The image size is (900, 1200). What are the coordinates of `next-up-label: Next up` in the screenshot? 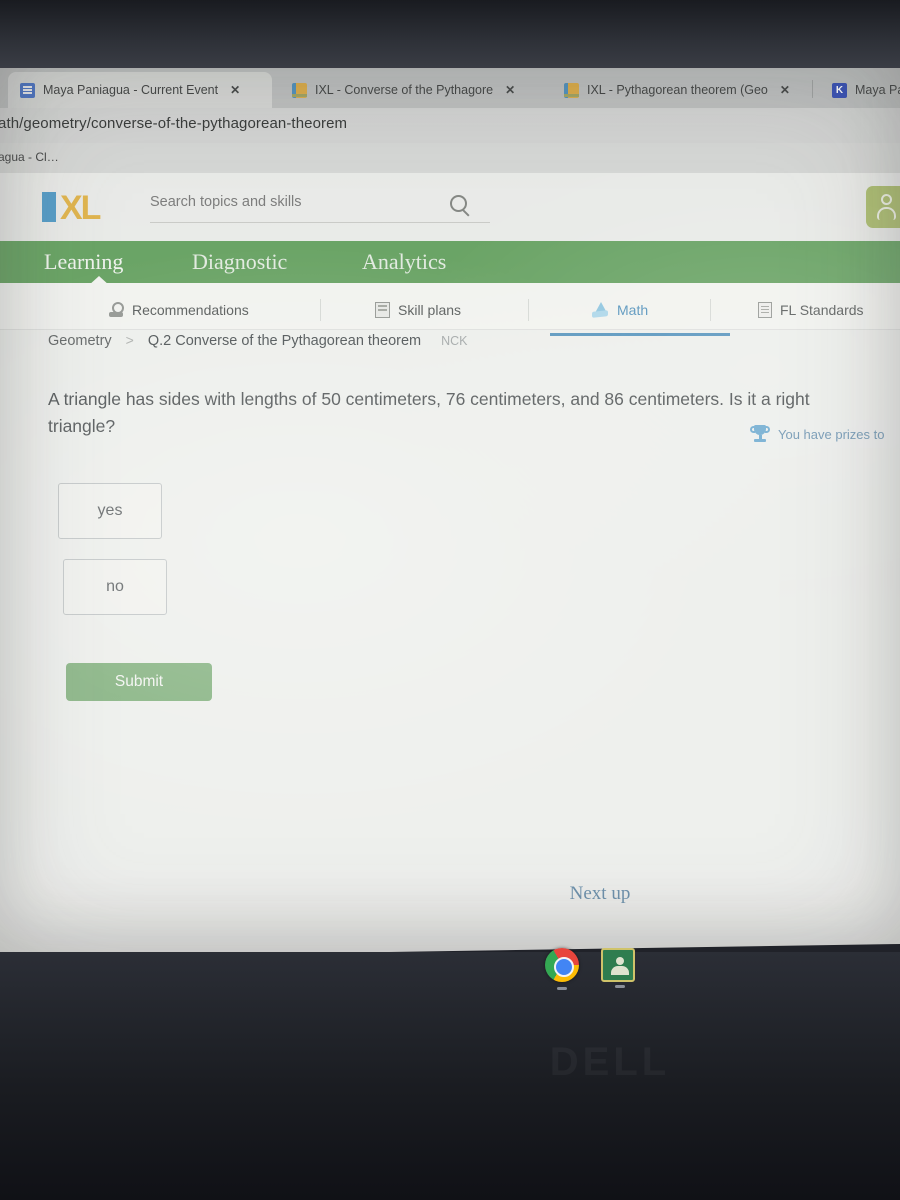 It's located at (600, 894).